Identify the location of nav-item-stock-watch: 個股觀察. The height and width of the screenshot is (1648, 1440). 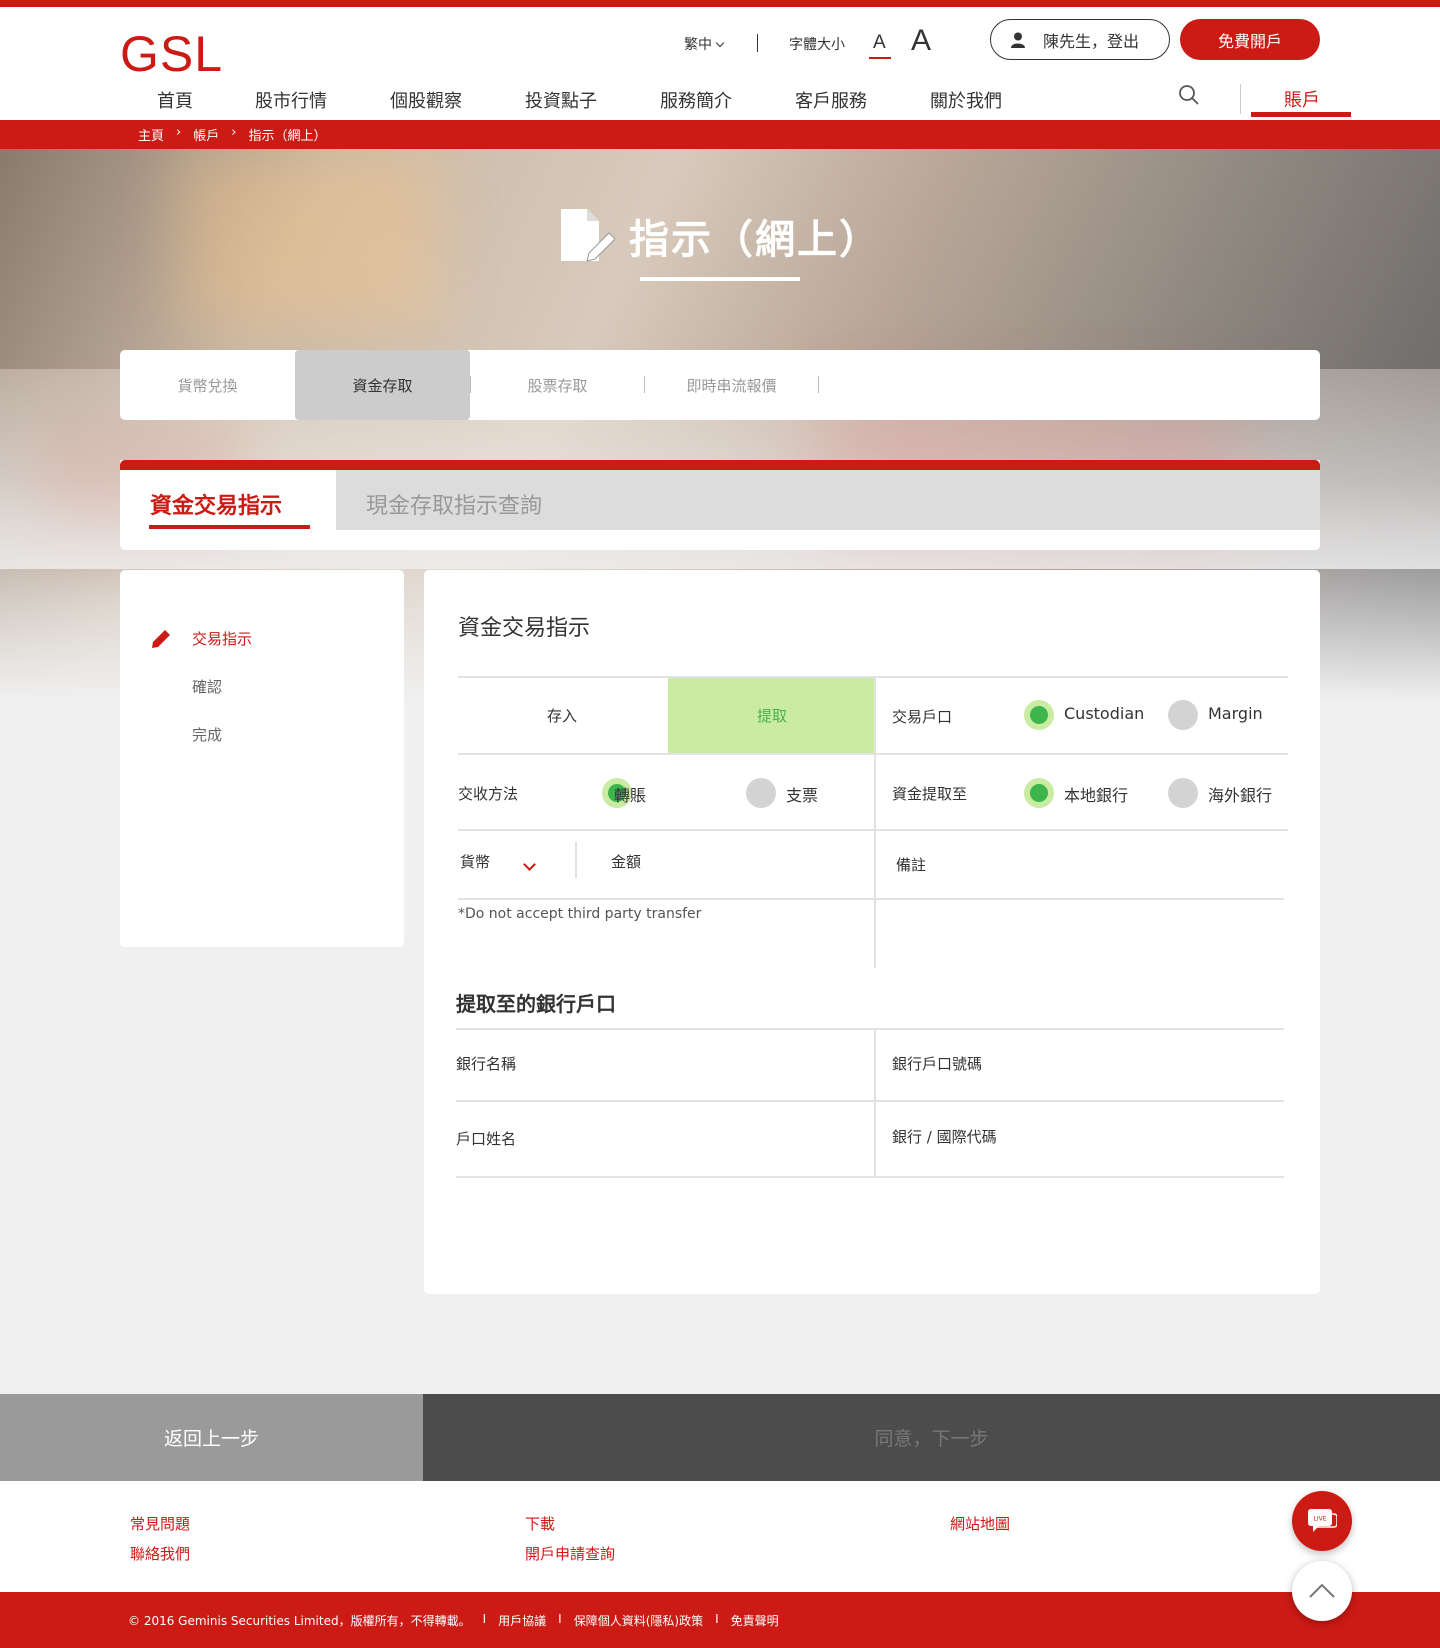
(426, 100).